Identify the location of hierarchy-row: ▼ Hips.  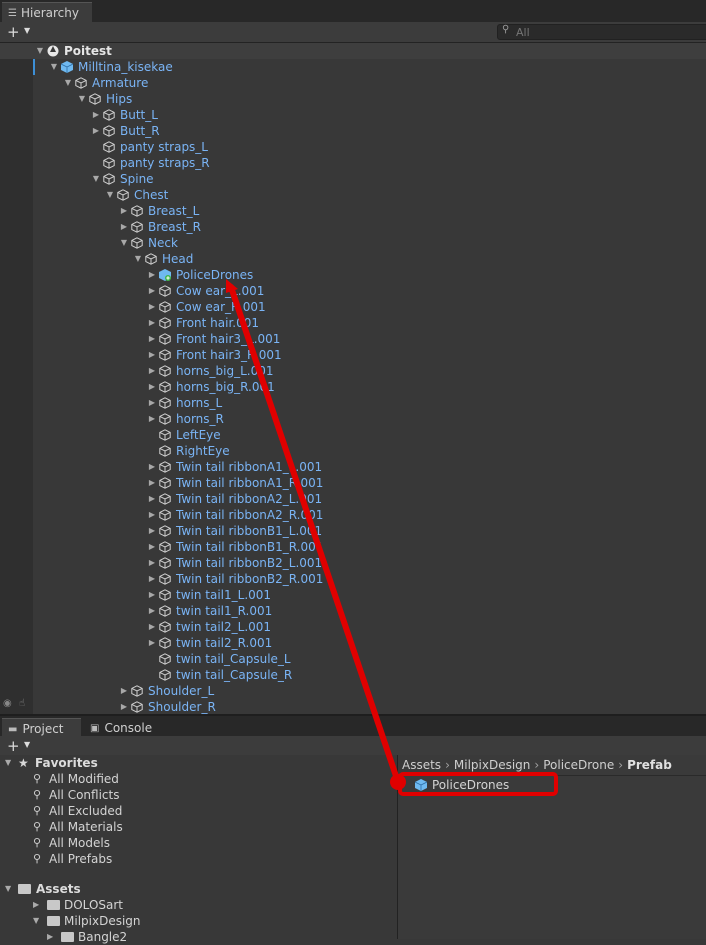
(353, 99).